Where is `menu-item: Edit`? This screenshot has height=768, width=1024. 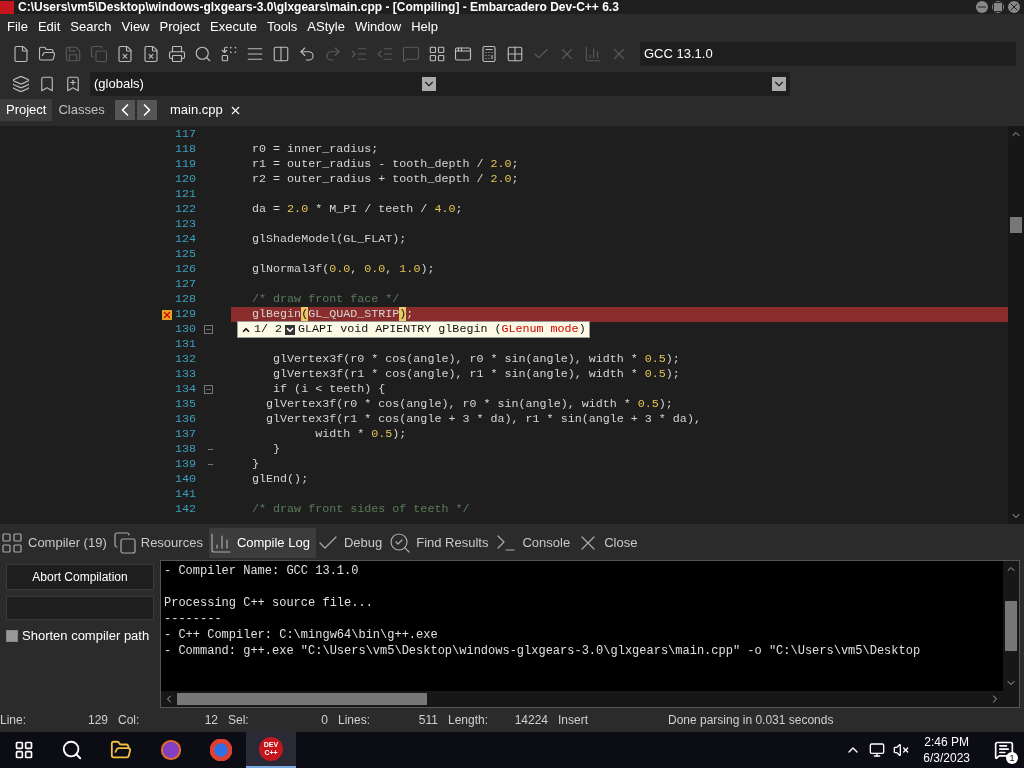 menu-item: Edit is located at coordinates (49, 27).